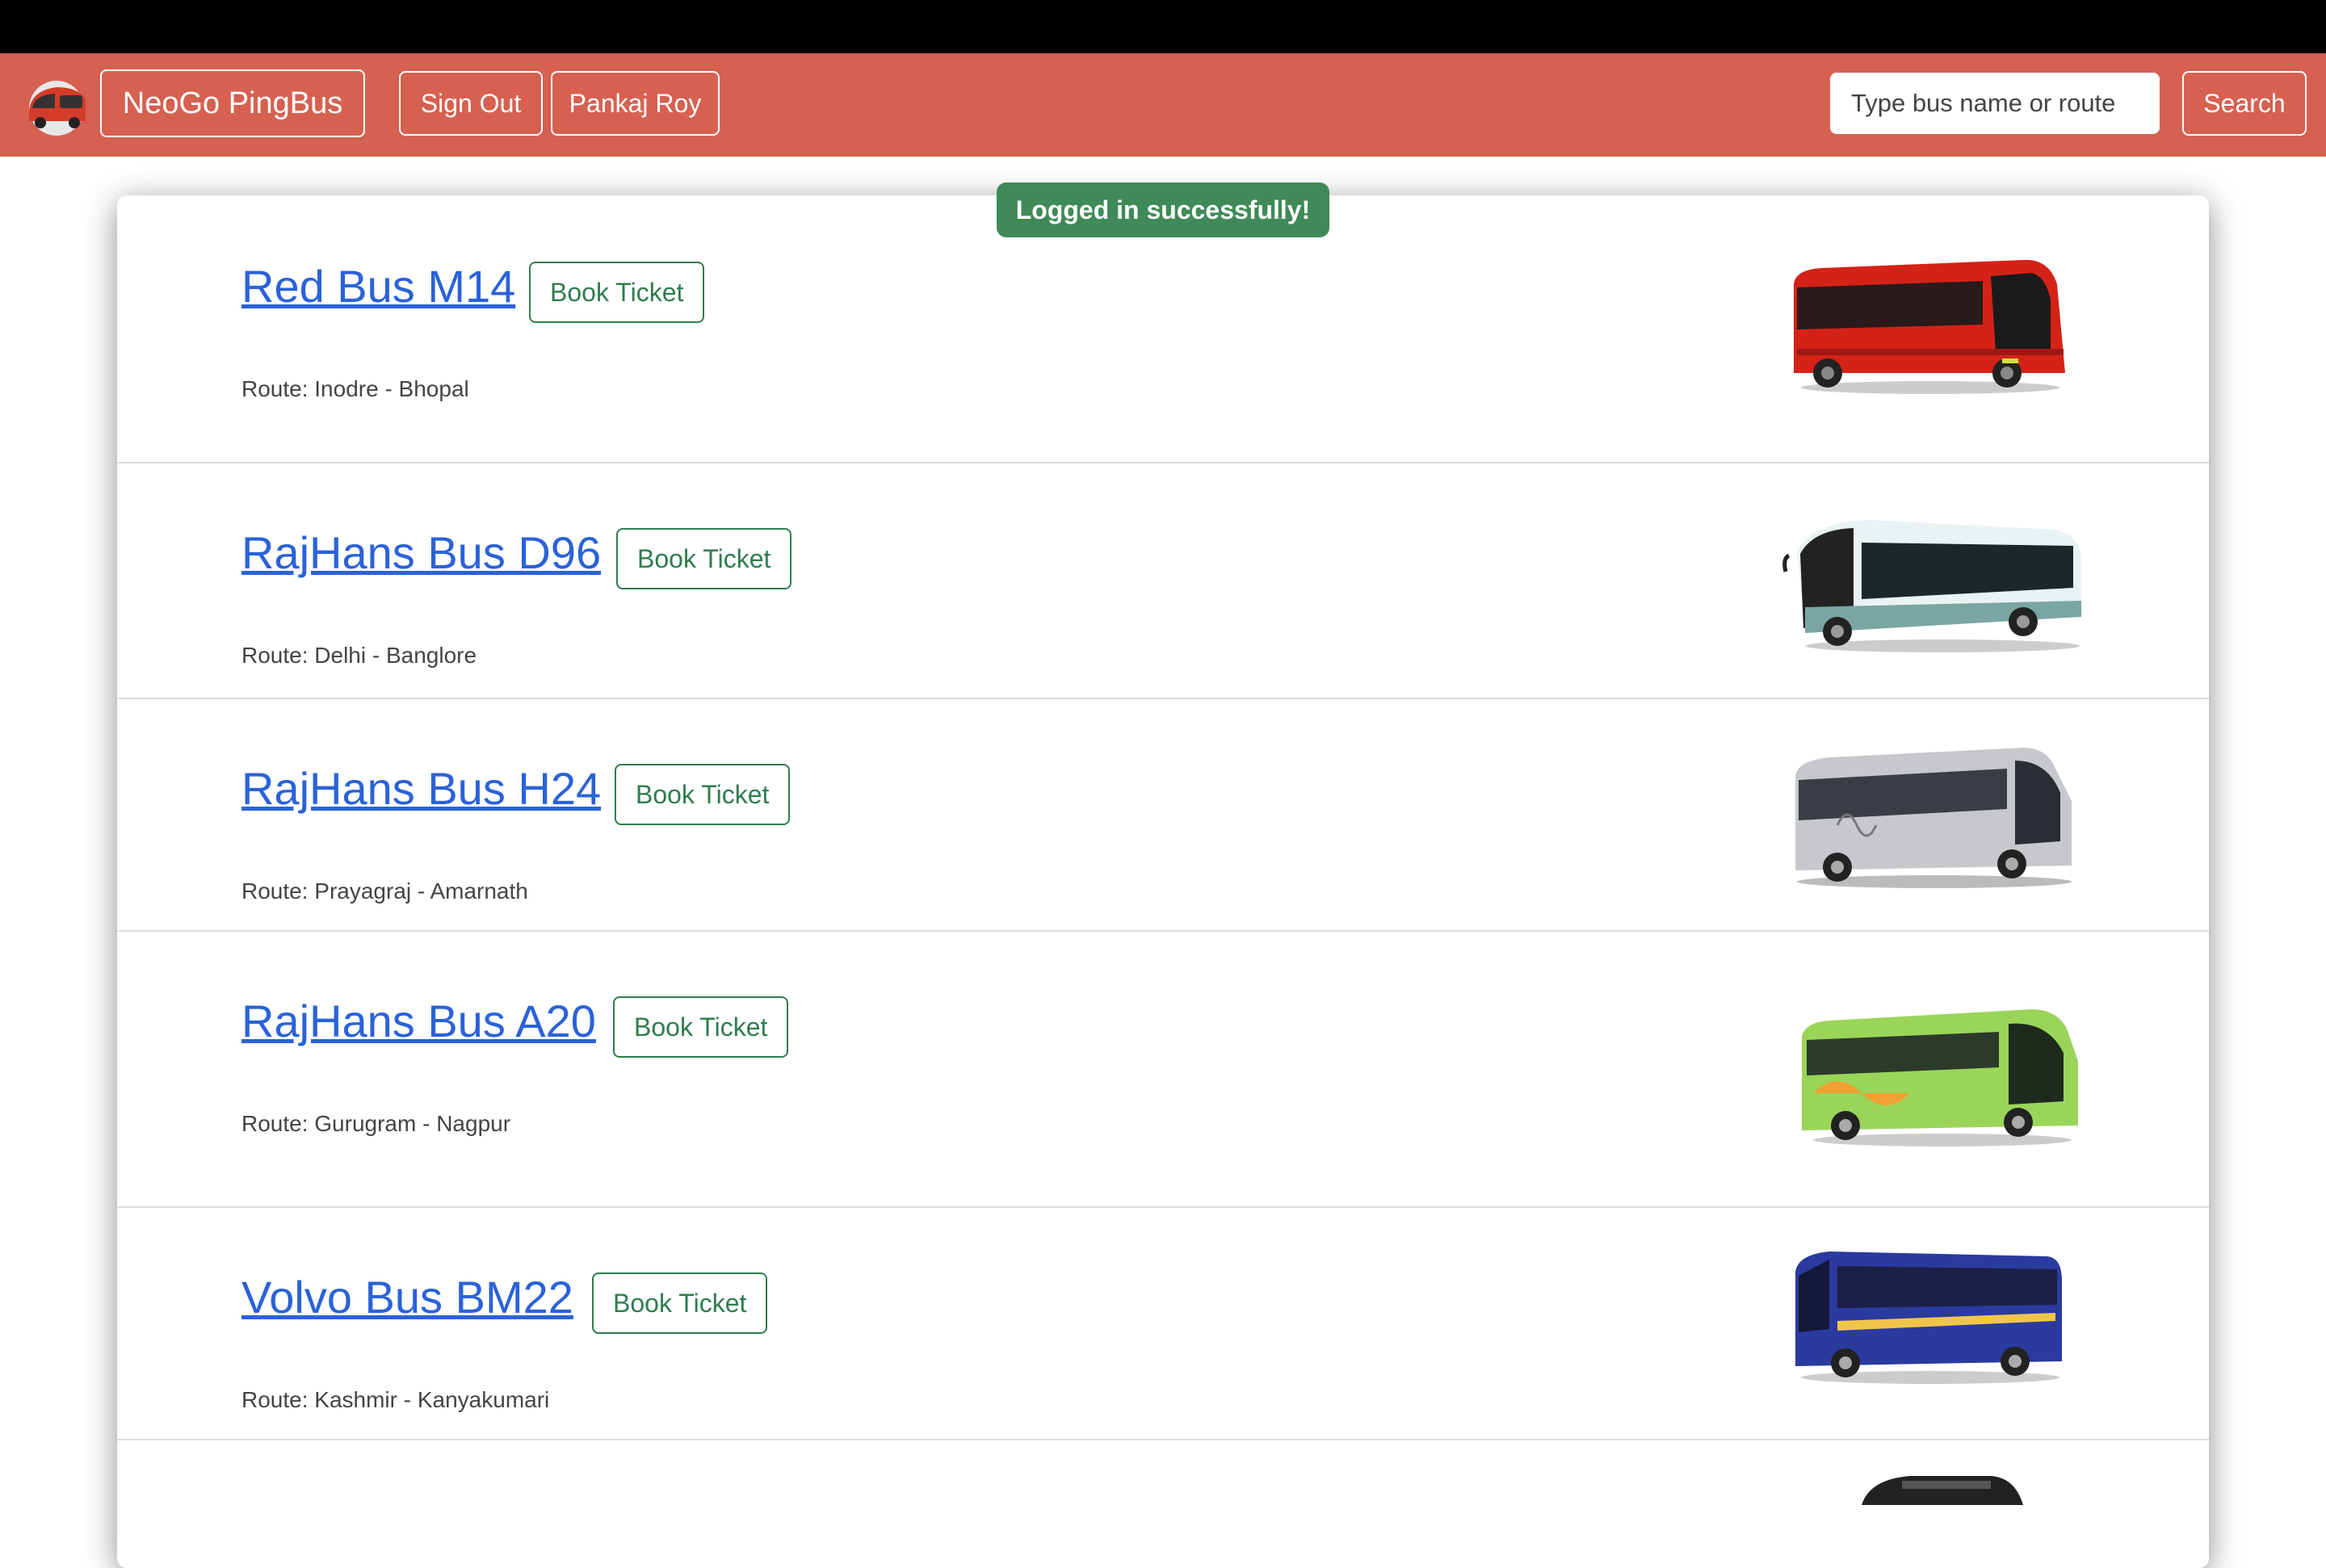  What do you see at coordinates (1163, 1504) in the screenshot?
I see `bus-row` at bounding box center [1163, 1504].